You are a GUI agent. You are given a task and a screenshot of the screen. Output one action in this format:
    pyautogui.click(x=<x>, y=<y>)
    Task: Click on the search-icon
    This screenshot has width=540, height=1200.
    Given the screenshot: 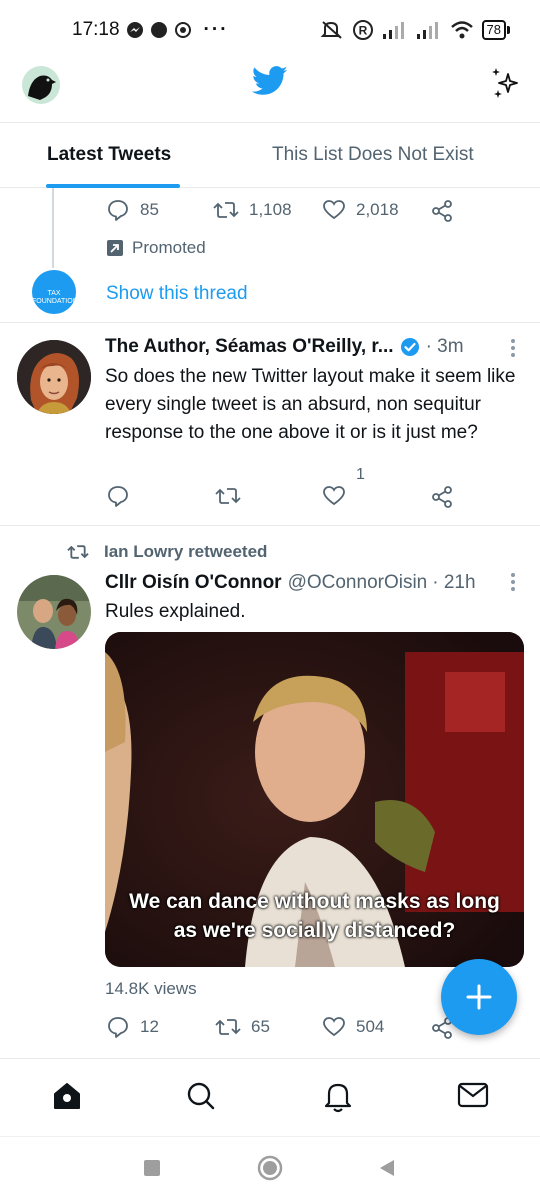 What is the action you would take?
    pyautogui.click(x=201, y=1096)
    